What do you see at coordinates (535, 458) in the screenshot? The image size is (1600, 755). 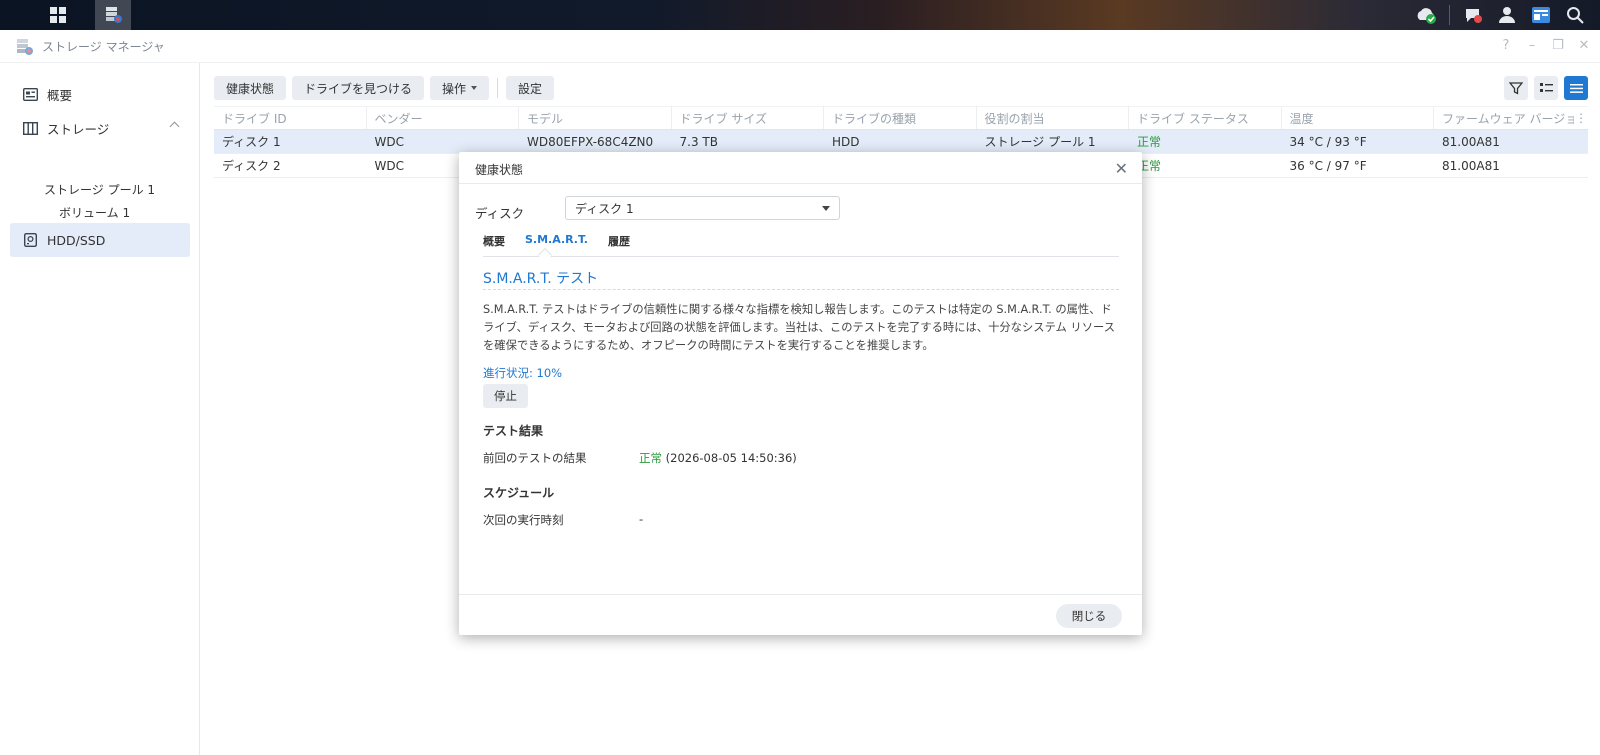 I see `last-result-label: 前回のテストの結果` at bounding box center [535, 458].